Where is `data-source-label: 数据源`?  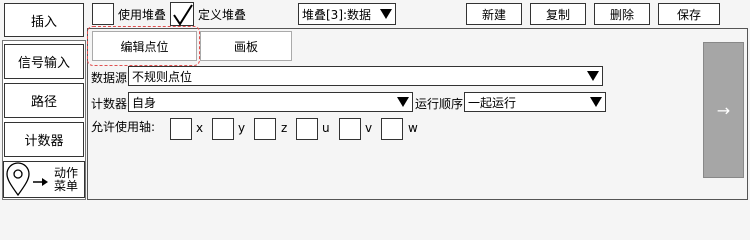
data-source-label: 数据源 is located at coordinates (109, 78).